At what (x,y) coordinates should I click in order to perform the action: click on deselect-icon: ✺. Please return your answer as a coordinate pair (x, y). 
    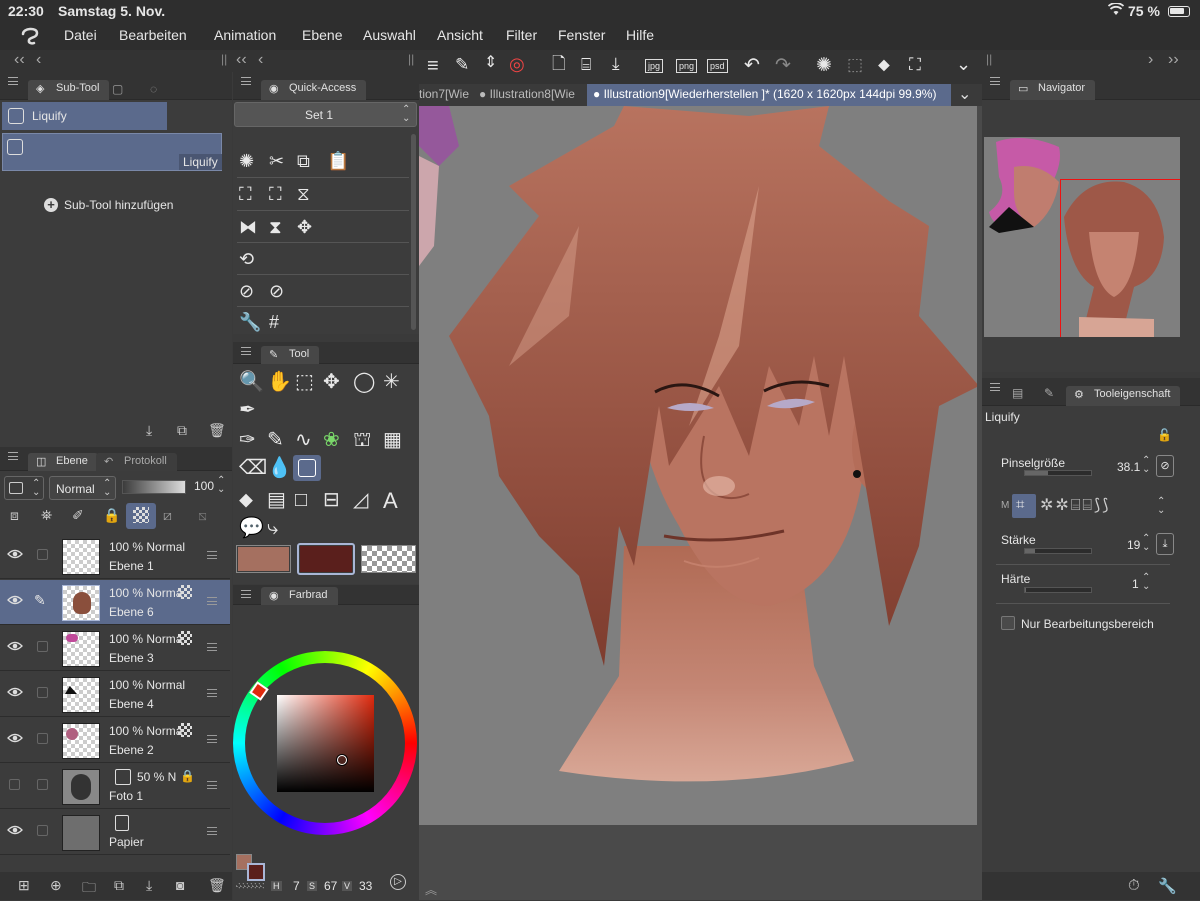
    Looking at the image, I should click on (246, 161).